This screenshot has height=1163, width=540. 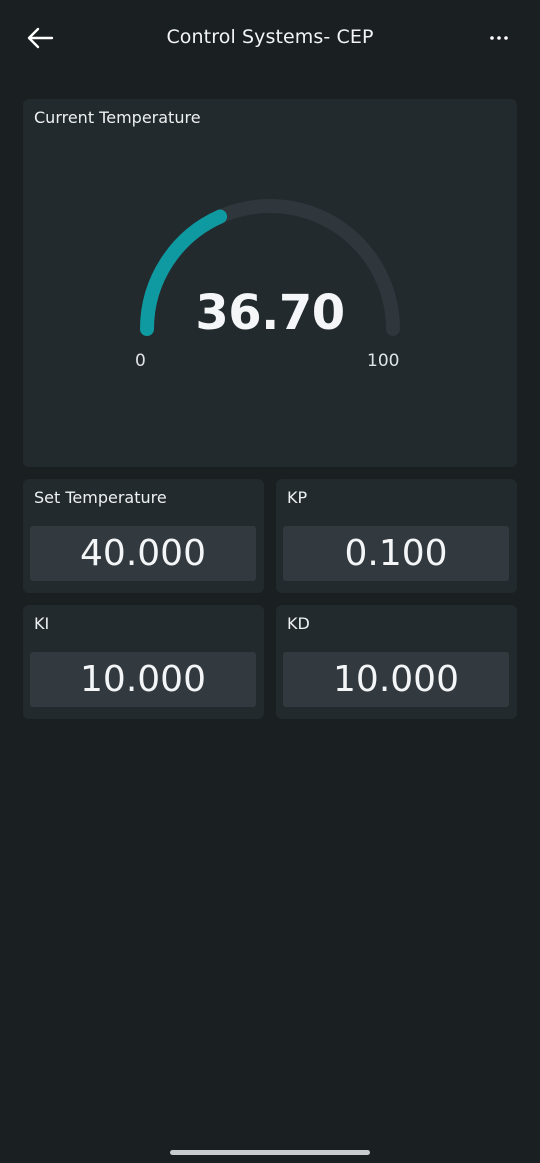 I want to click on ki-input: 10.000, so click(x=143, y=679).